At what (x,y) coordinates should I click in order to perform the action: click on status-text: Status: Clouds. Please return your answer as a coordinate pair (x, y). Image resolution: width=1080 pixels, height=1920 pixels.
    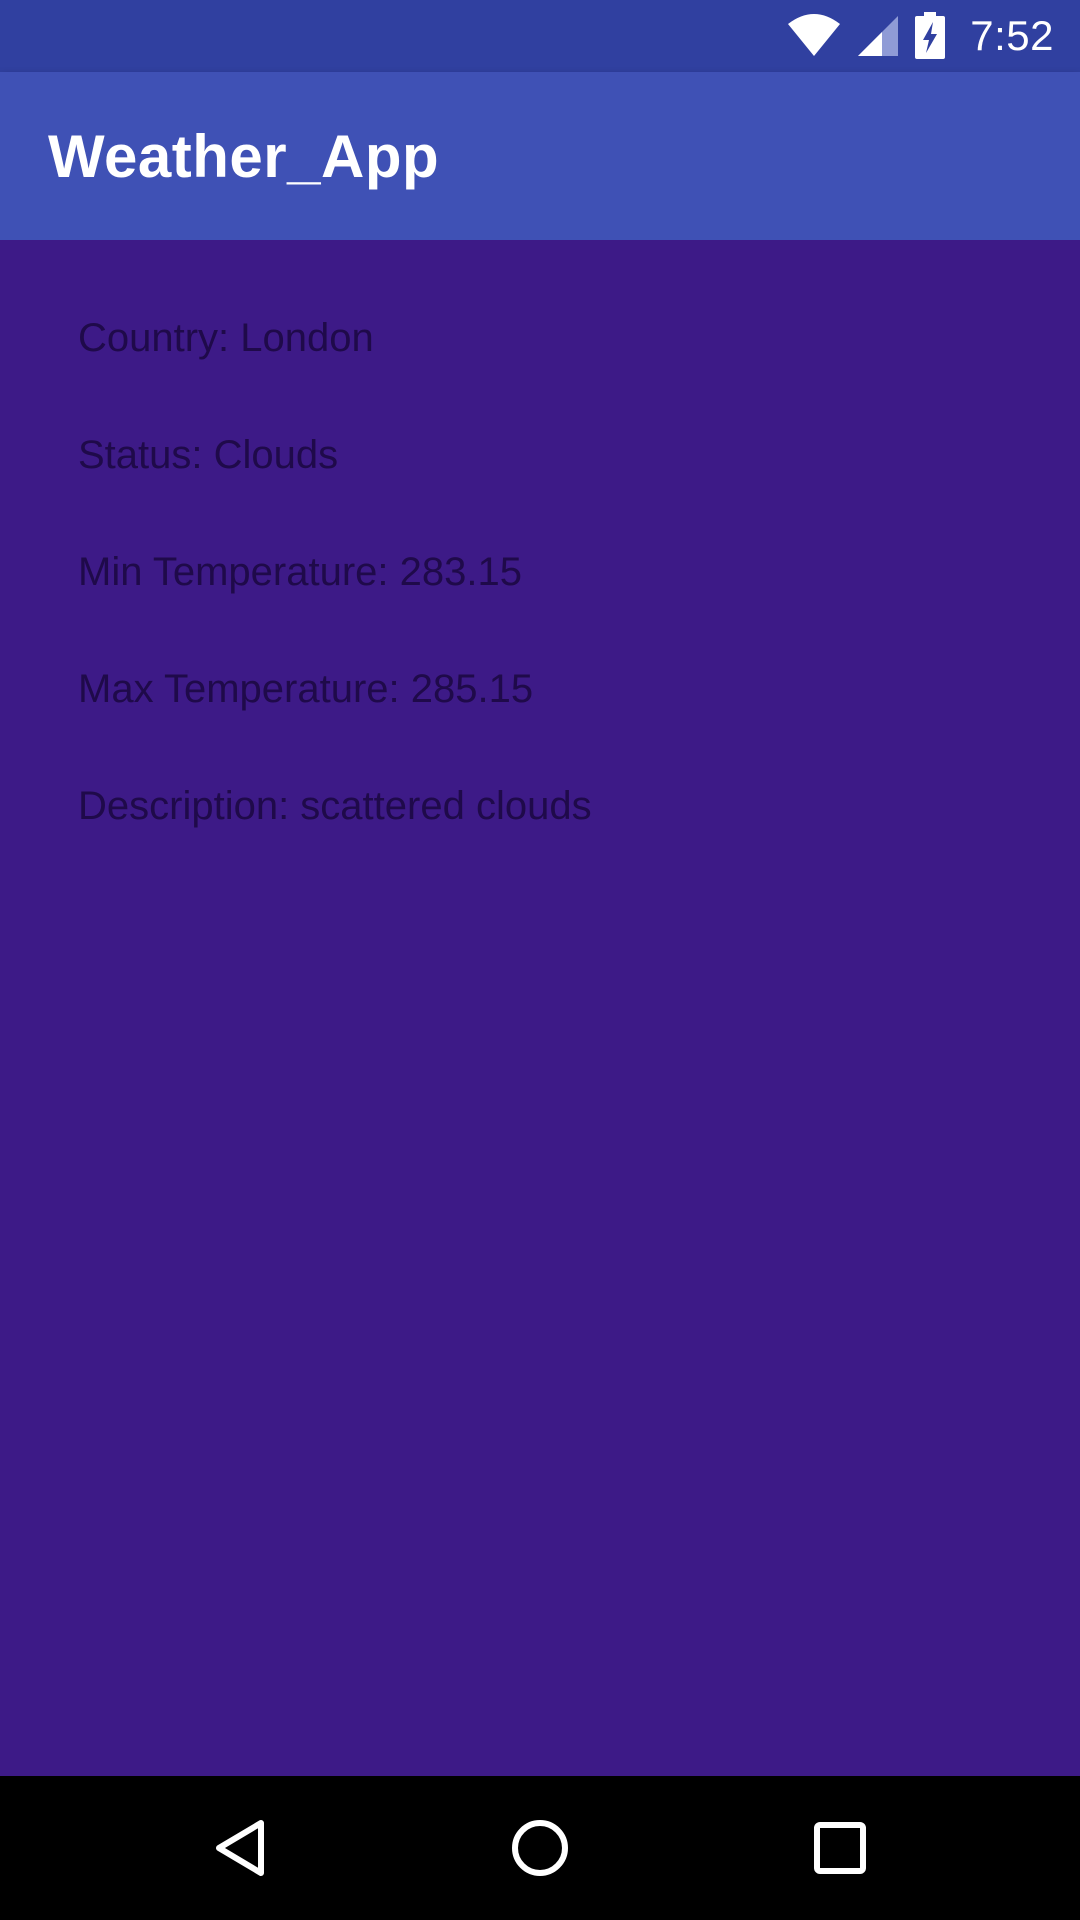
    Looking at the image, I should click on (208, 455).